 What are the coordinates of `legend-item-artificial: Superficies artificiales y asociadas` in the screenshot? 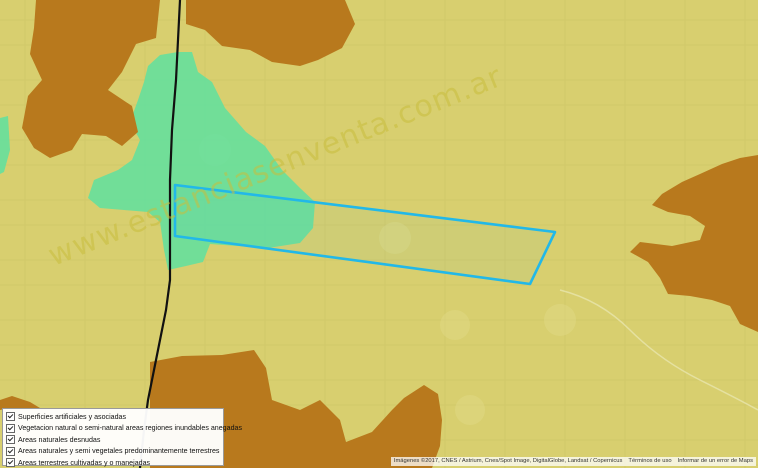 It's located at (113, 416).